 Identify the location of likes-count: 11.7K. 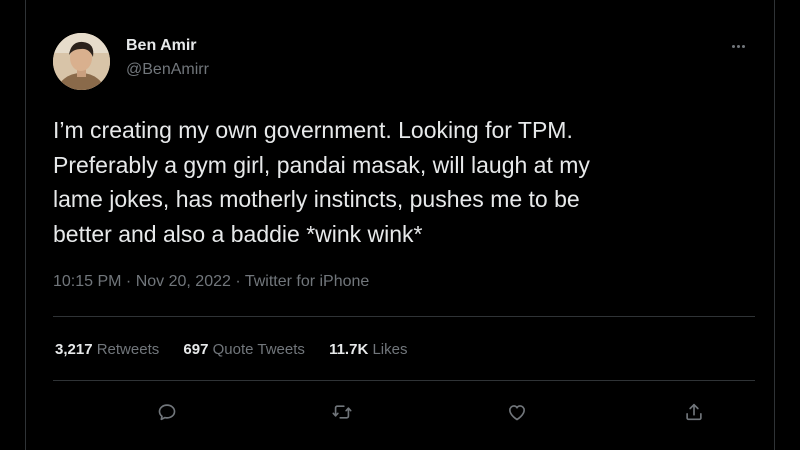
(349, 349).